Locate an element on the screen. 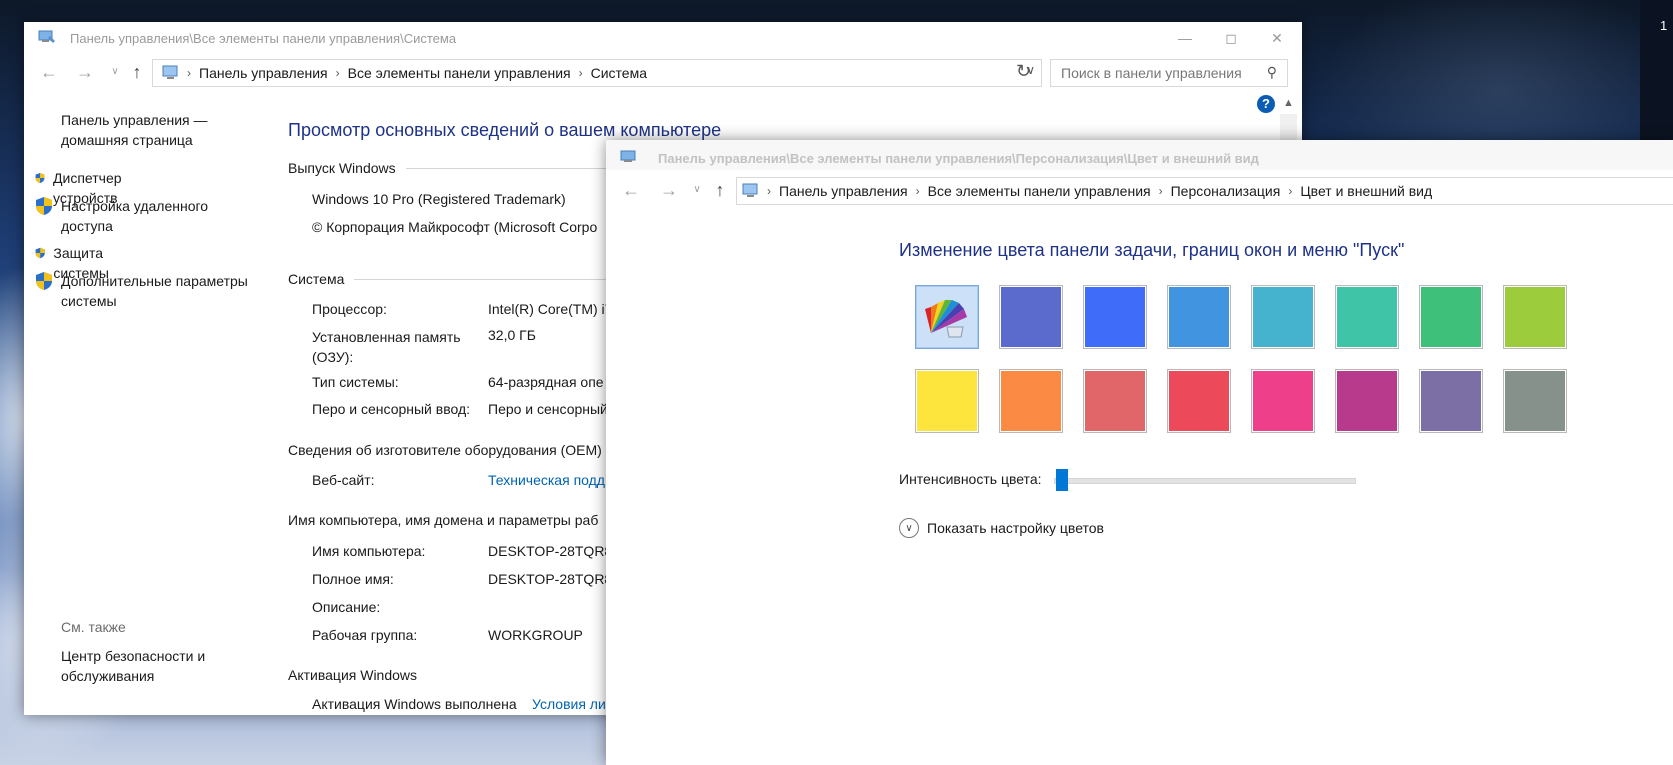 The height and width of the screenshot is (765, 1673). system-search-box: ⚲ is located at coordinates (1169, 73).